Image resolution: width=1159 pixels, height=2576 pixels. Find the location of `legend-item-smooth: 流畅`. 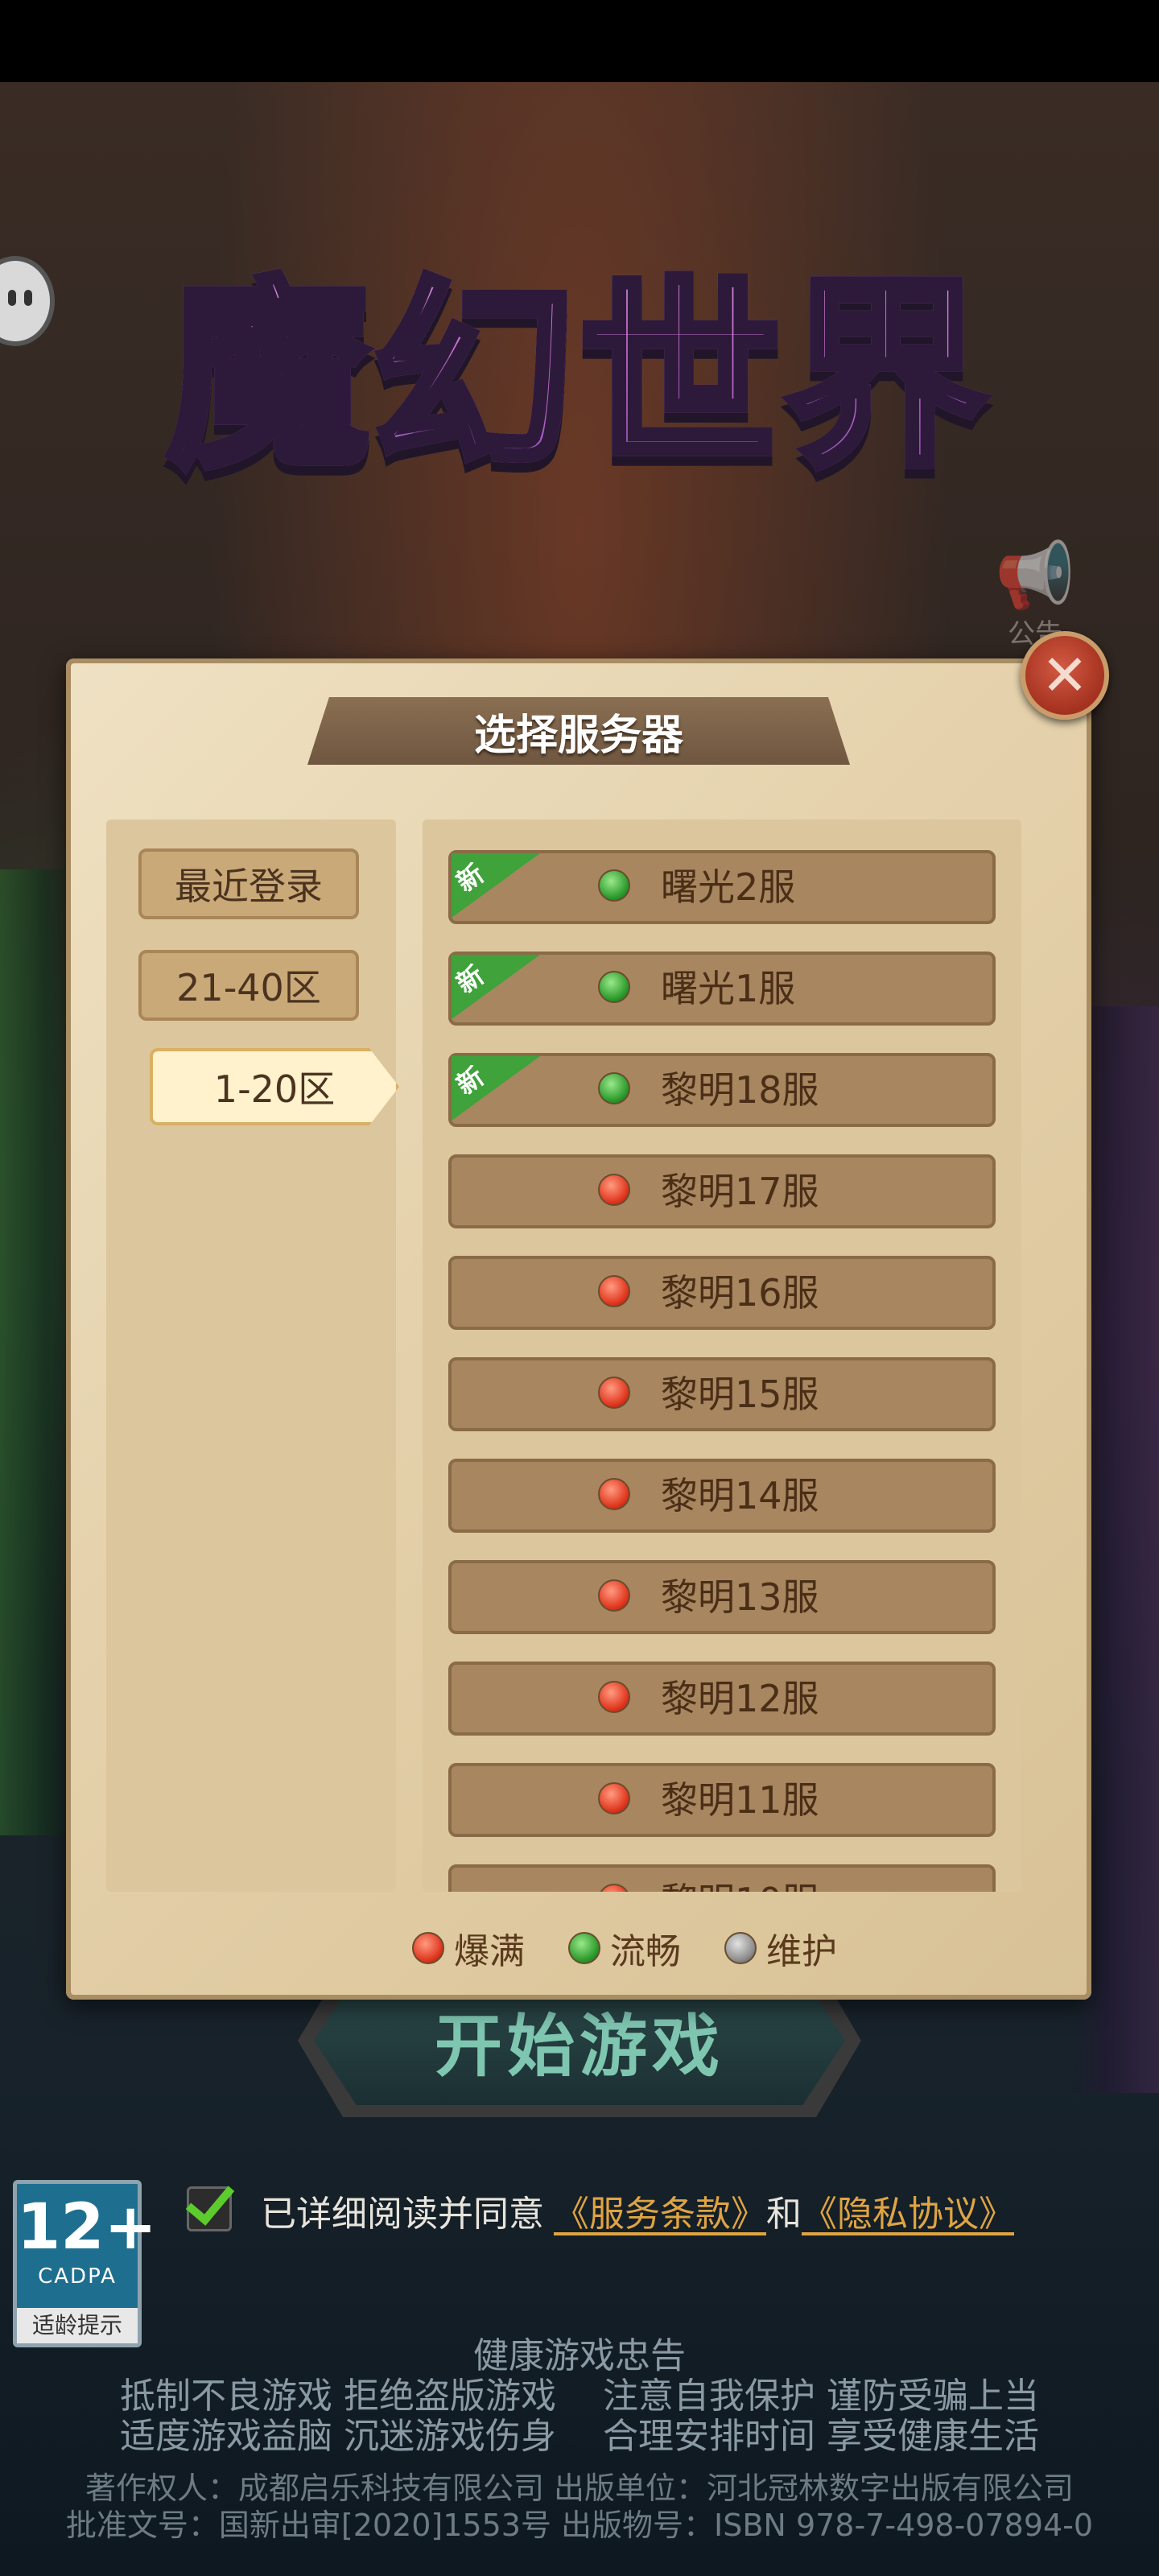

legend-item-smooth: 流畅 is located at coordinates (624, 1948).